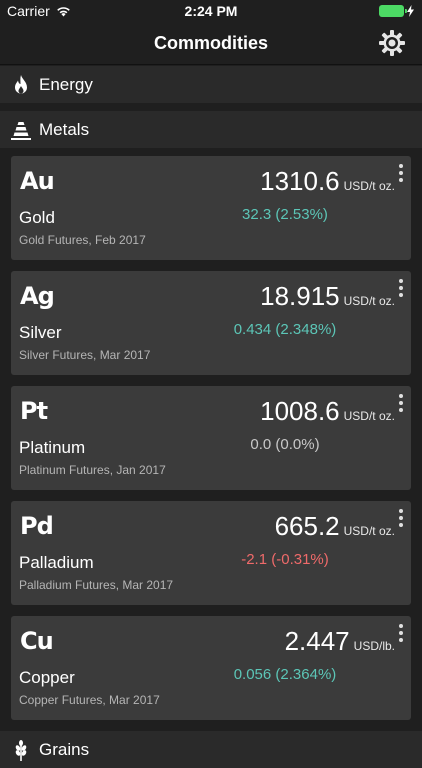 The image size is (422, 768). What do you see at coordinates (374, 646) in the screenshot?
I see `price-unit: USD/lb.` at bounding box center [374, 646].